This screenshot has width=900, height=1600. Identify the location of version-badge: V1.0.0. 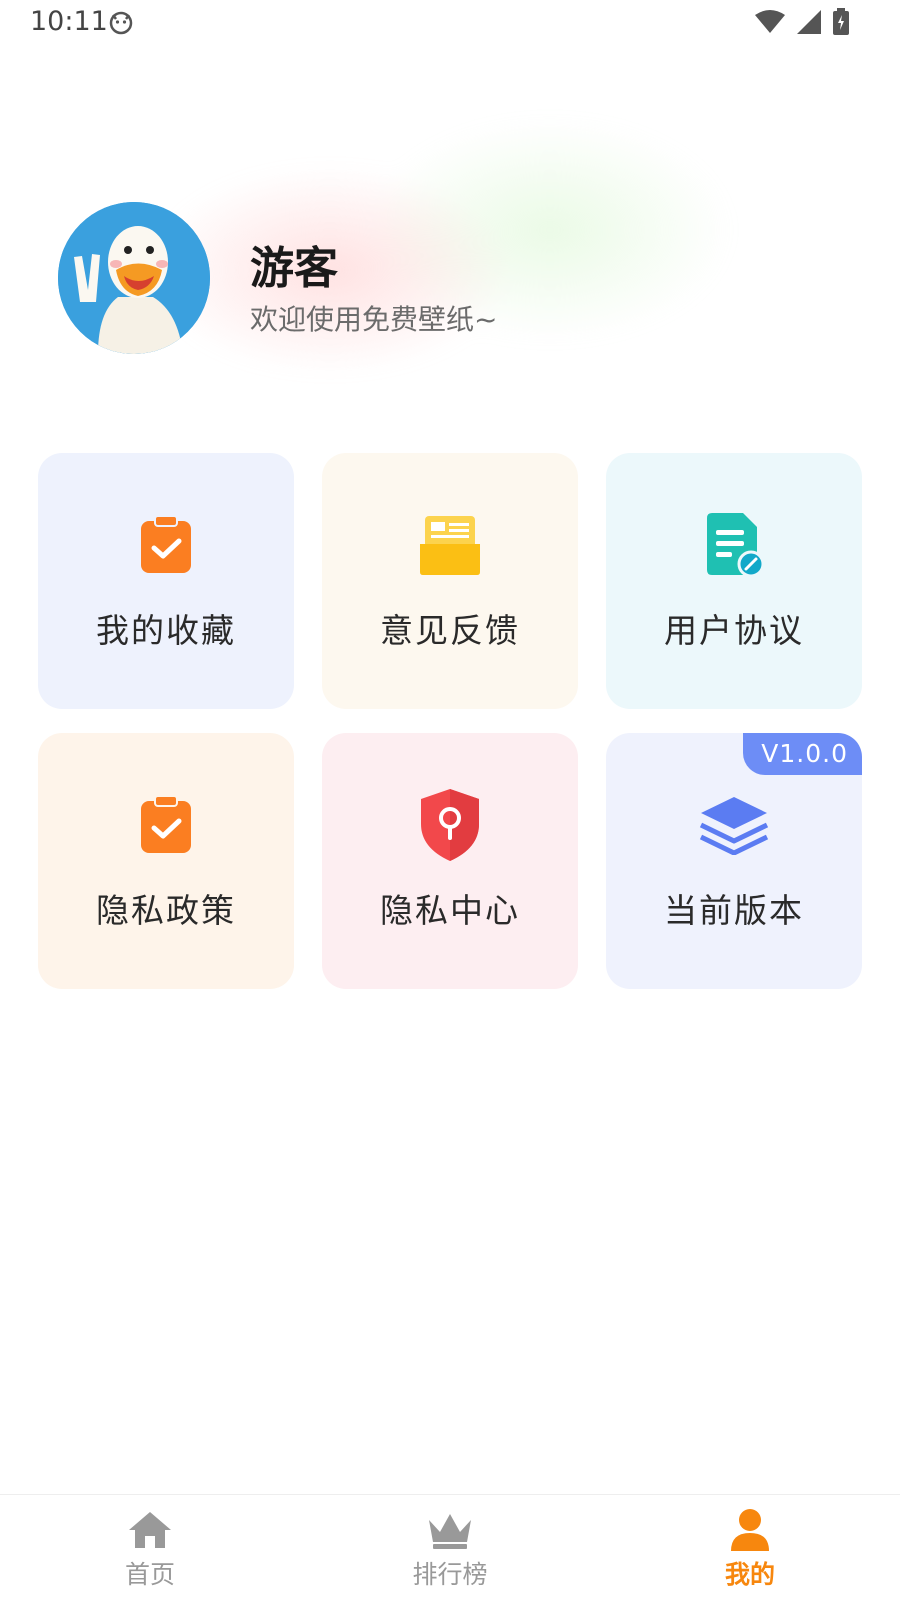
(802, 754).